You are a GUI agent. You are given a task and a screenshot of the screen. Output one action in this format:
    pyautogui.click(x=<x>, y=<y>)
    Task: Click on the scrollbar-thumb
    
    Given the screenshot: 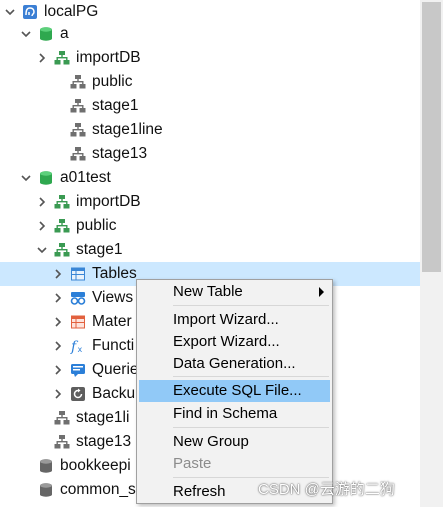 What is the action you would take?
    pyautogui.click(x=431, y=137)
    